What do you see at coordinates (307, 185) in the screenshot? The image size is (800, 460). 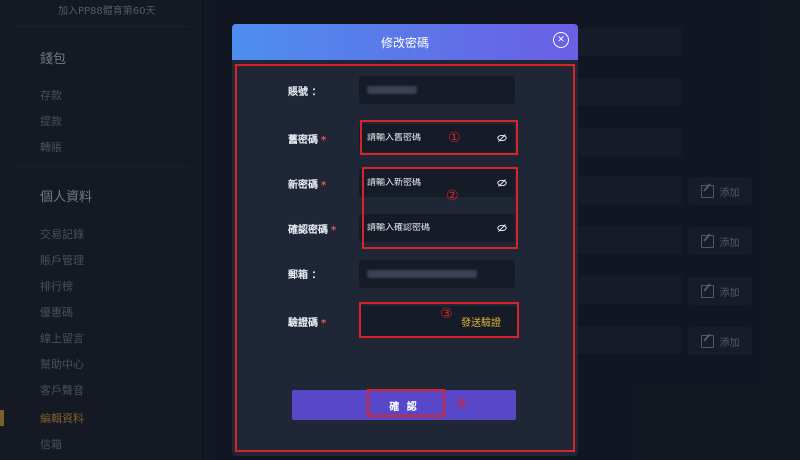 I see `new-password-label: 新密碼 *` at bounding box center [307, 185].